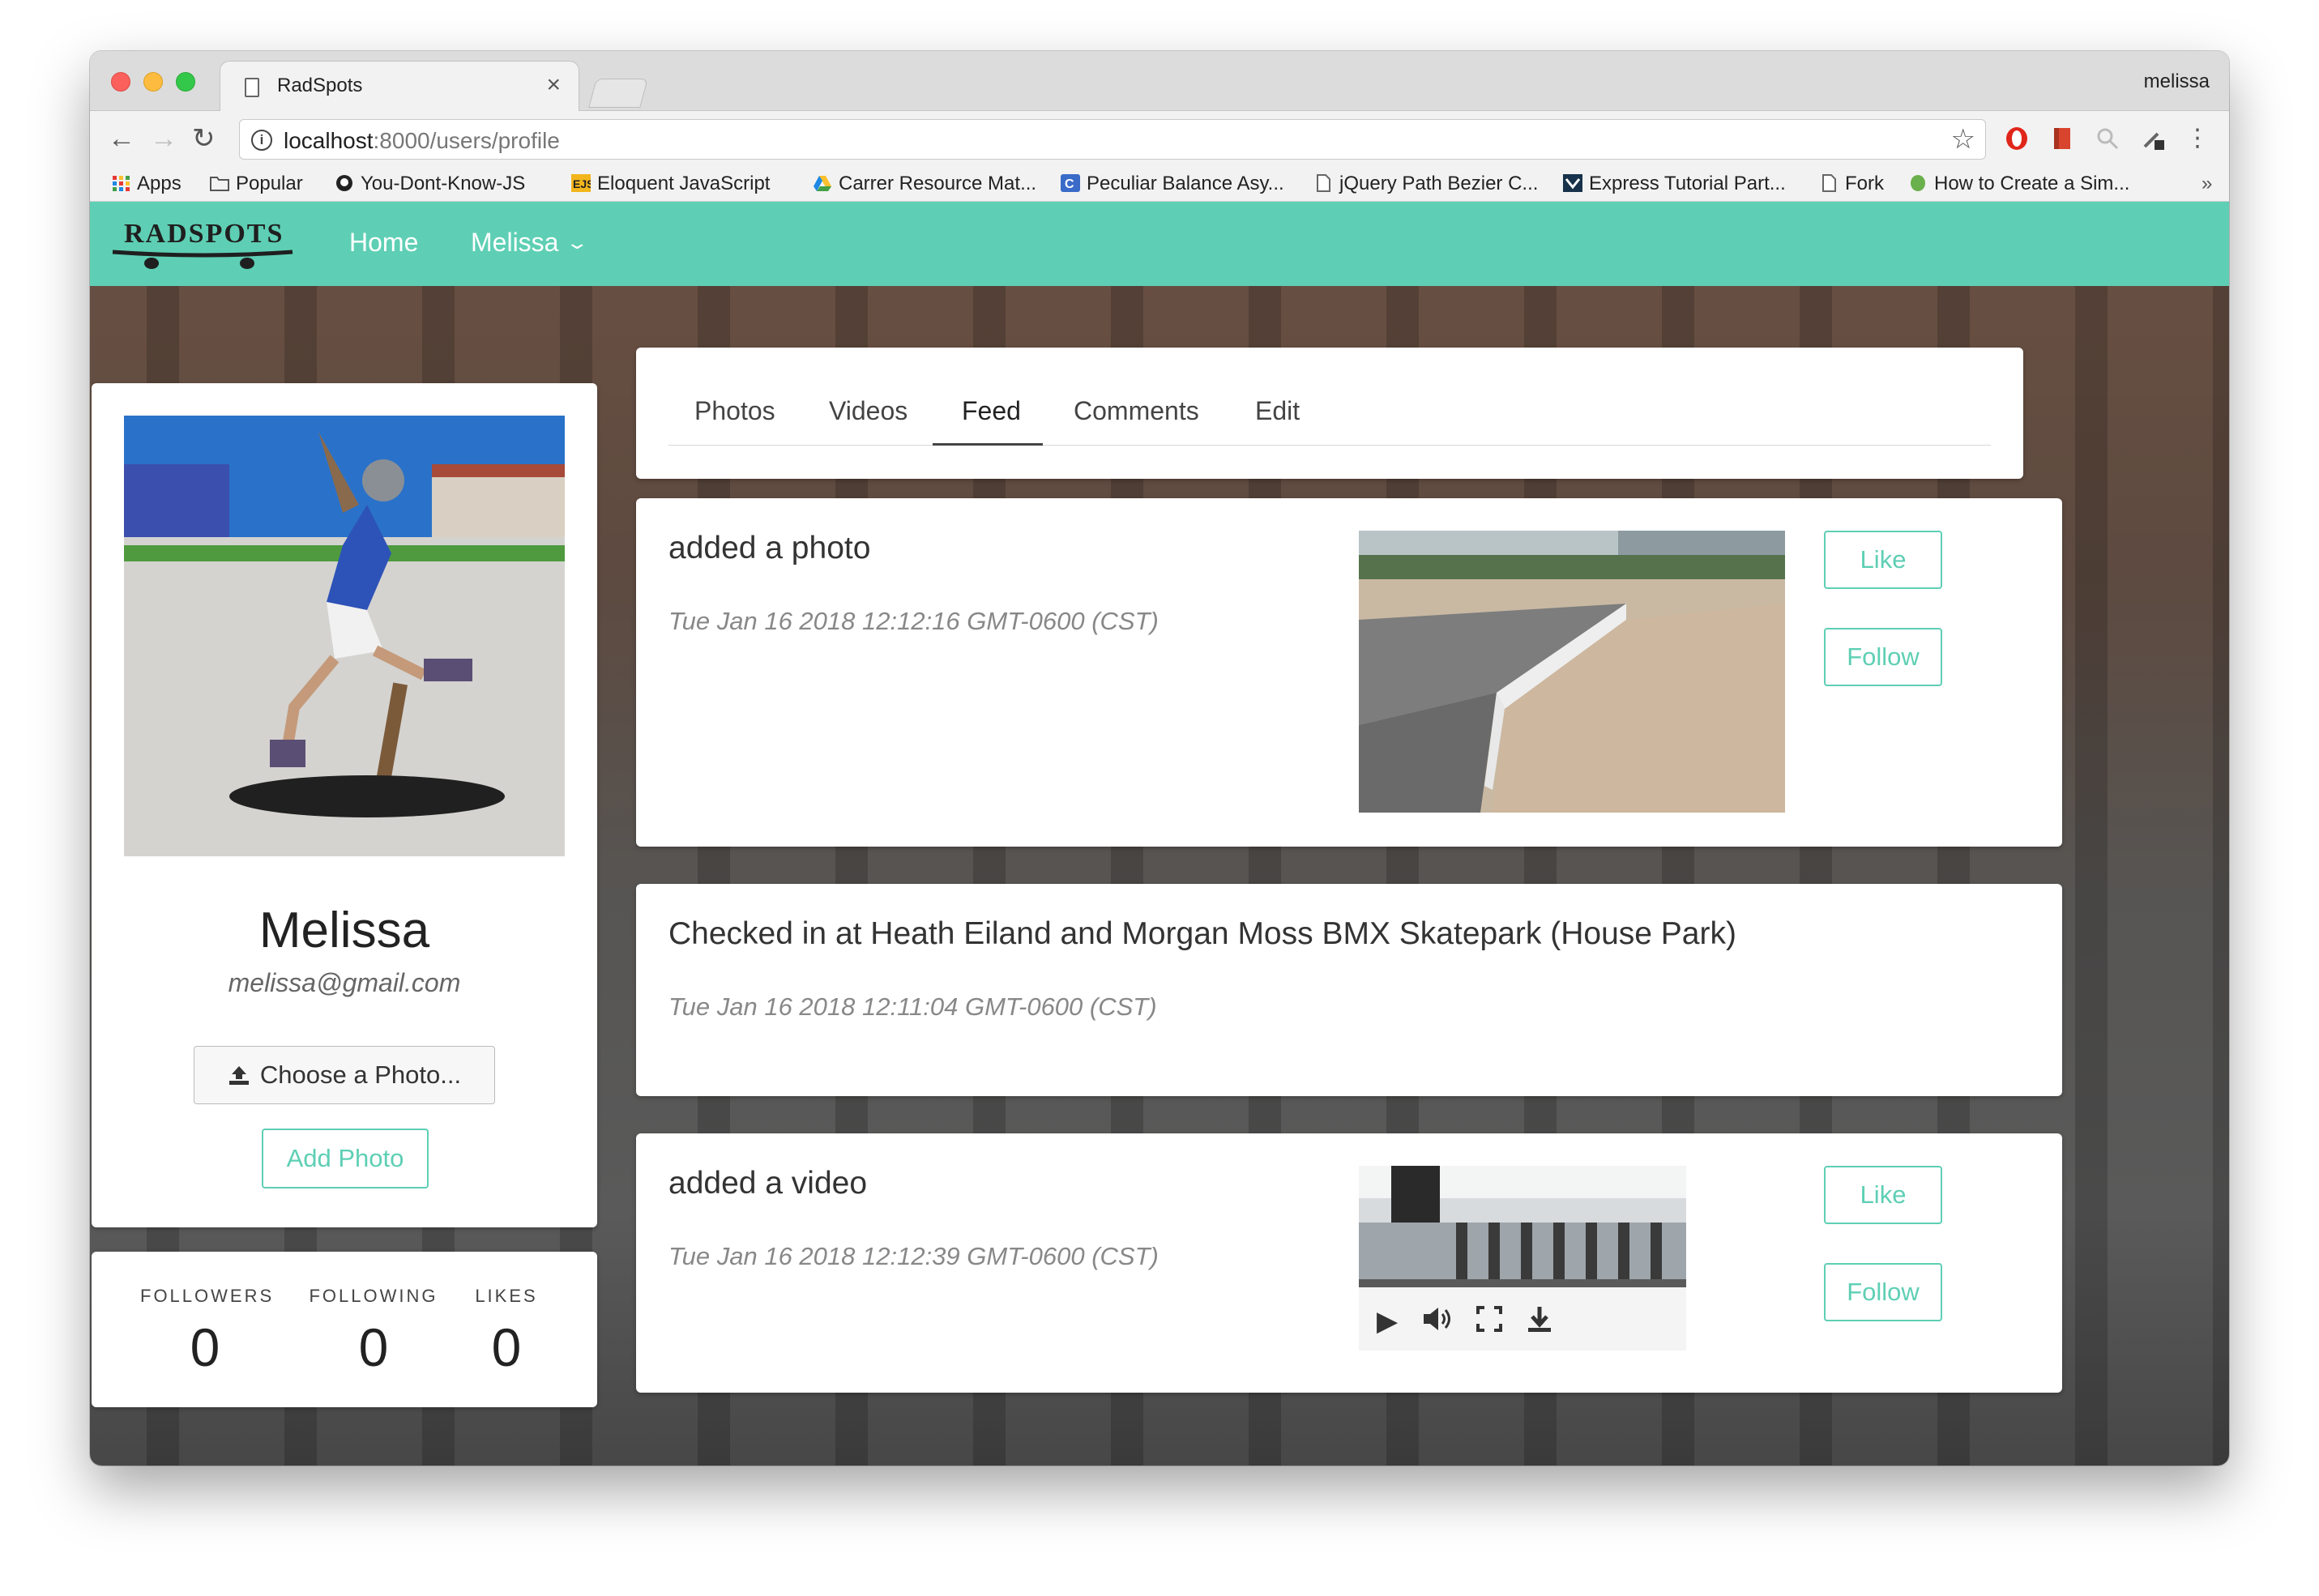  What do you see at coordinates (684, 183) in the screenshot?
I see `bookmark-label: Eloquent JavaScript` at bounding box center [684, 183].